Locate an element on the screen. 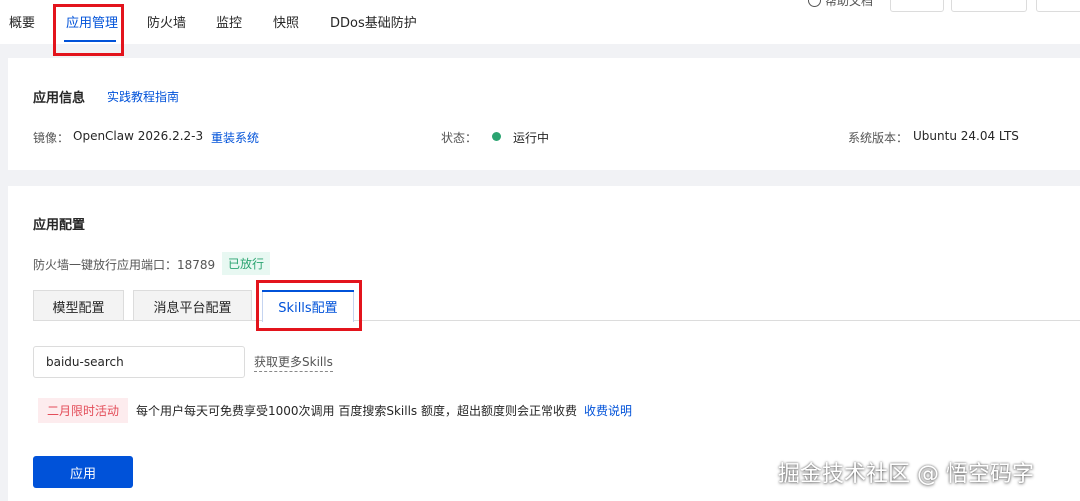 The image size is (1080, 501). os-version-label: 系统版本： is located at coordinates (878, 138).